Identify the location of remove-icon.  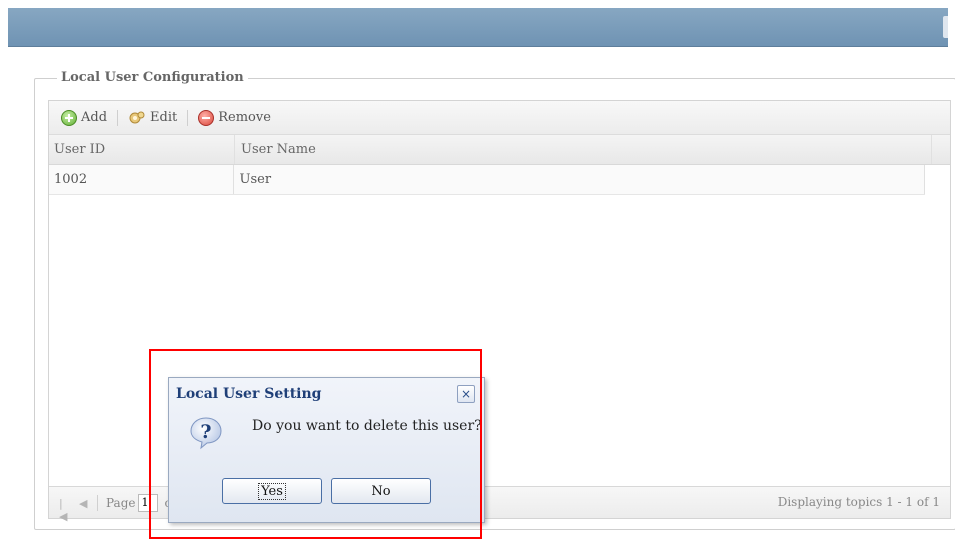
(206, 117).